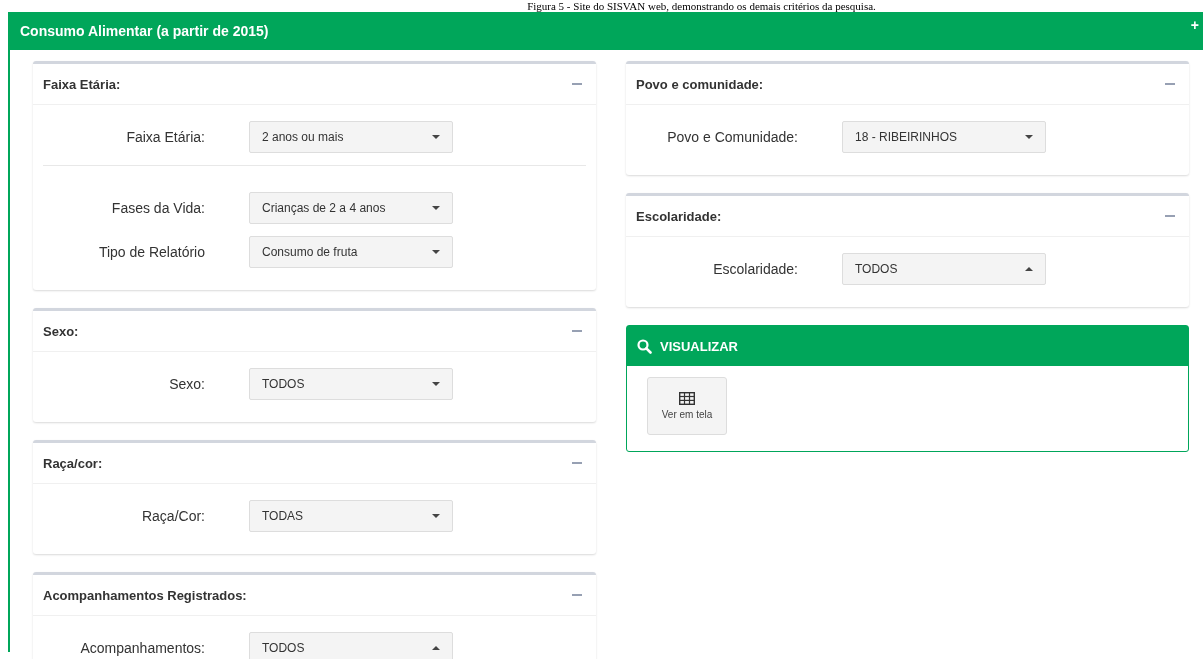 The image size is (1203, 659). What do you see at coordinates (73, 463) in the screenshot?
I see `card-title: Raça/cor:` at bounding box center [73, 463].